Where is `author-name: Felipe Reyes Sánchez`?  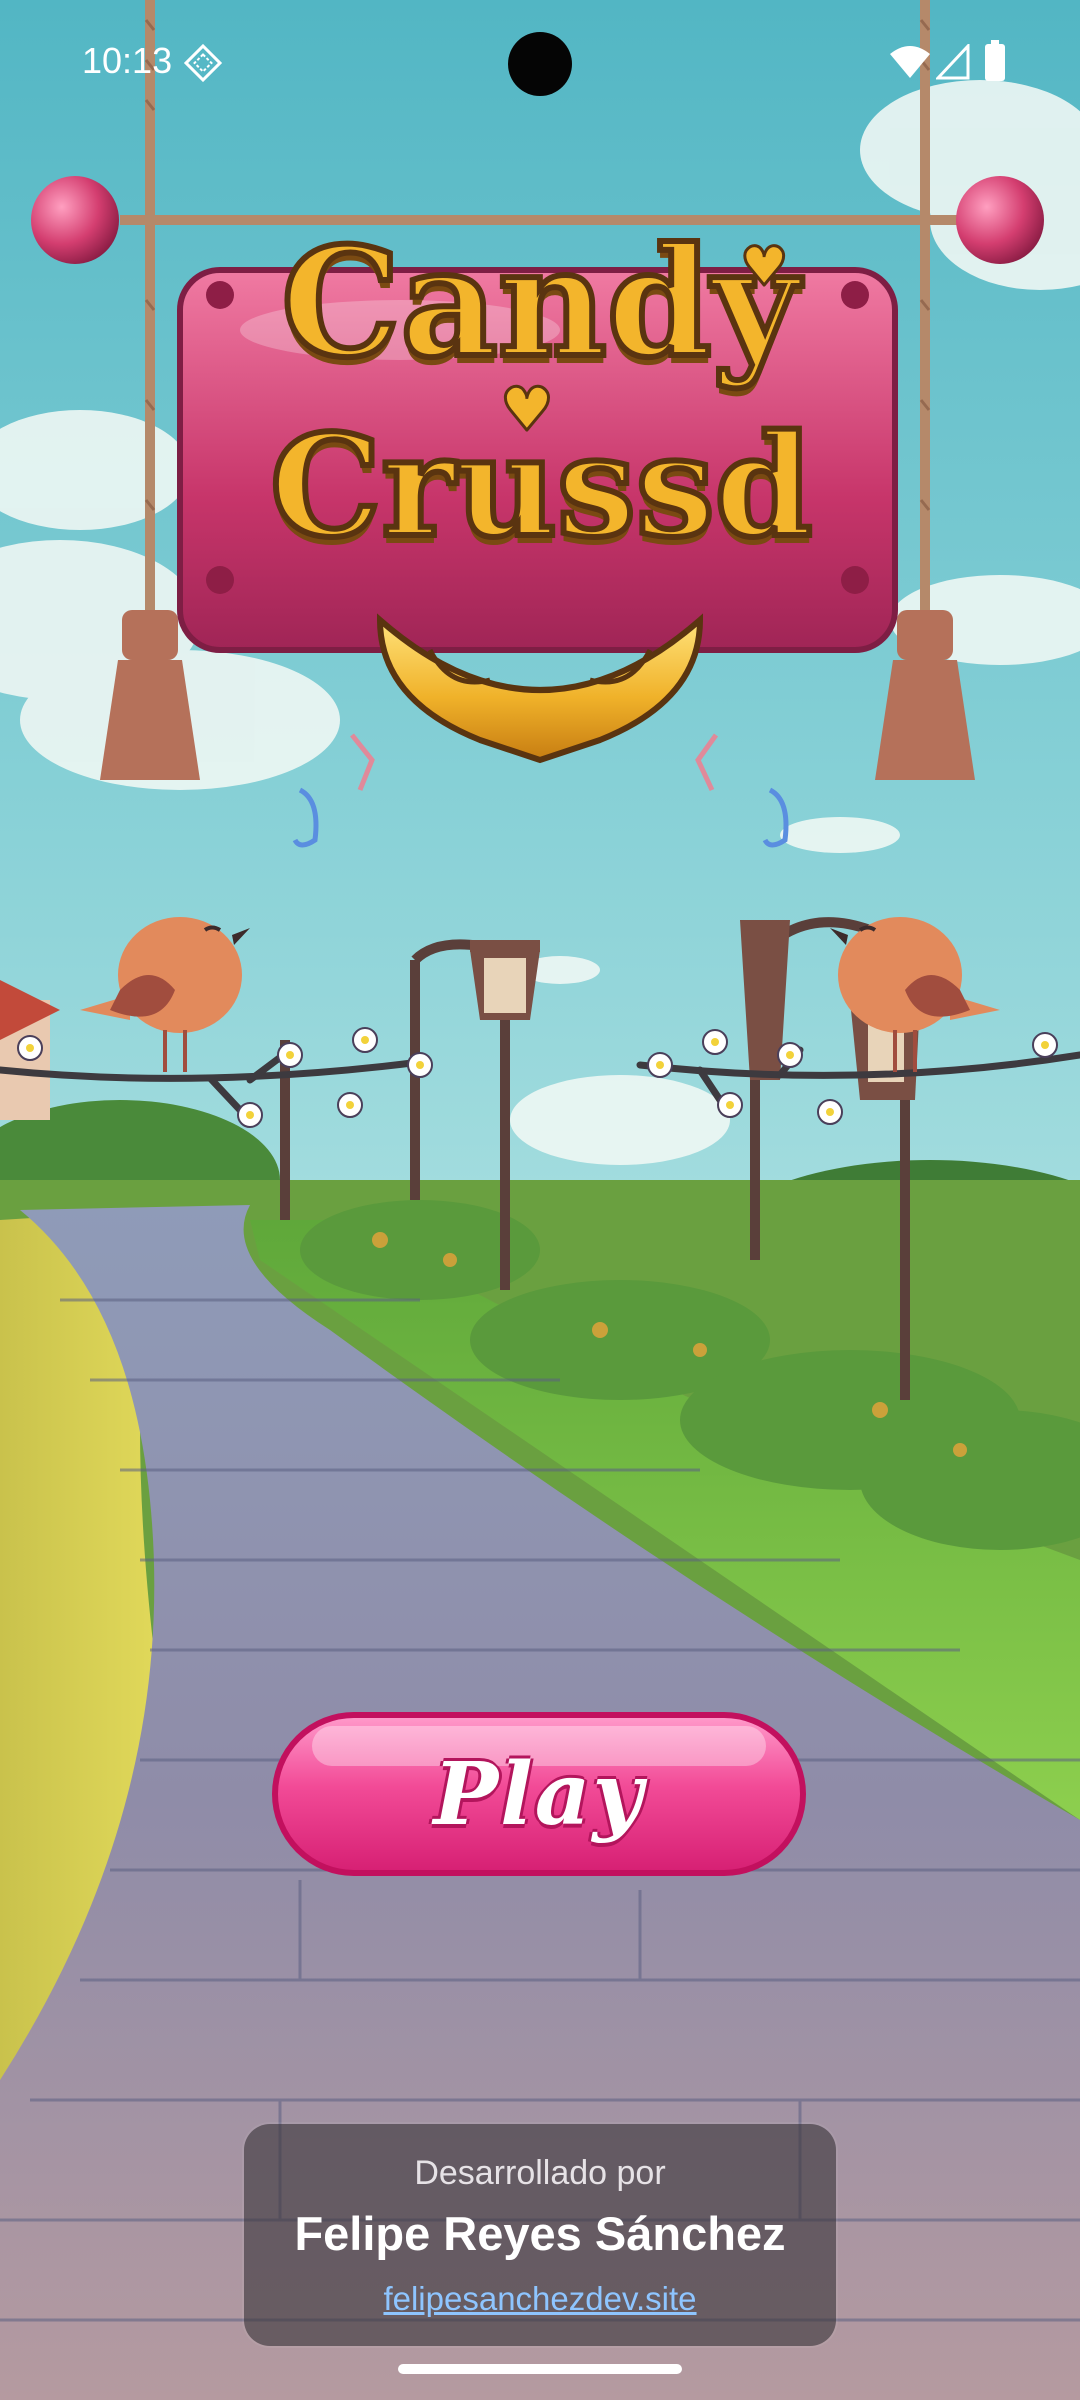 author-name: Felipe Reyes Sánchez is located at coordinates (540, 2233).